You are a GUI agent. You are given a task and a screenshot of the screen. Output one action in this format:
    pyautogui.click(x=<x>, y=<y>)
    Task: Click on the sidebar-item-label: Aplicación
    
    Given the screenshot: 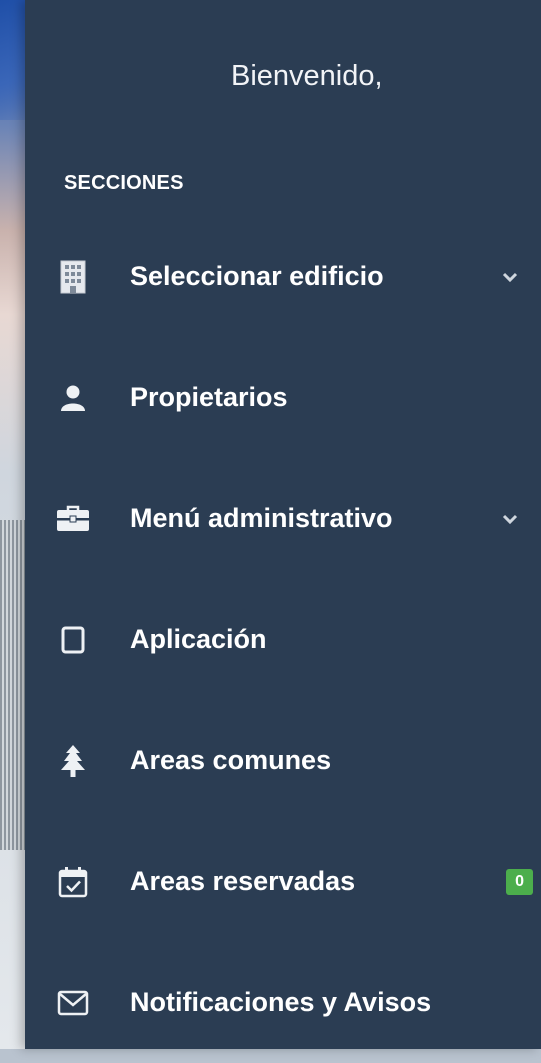 What is the action you would take?
    pyautogui.click(x=198, y=639)
    